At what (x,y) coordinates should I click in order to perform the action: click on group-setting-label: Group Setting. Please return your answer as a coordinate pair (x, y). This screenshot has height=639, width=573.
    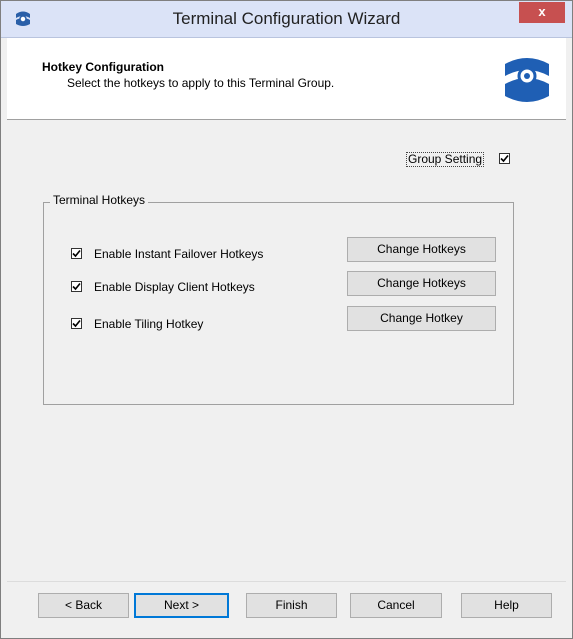
    Looking at the image, I should click on (445, 159).